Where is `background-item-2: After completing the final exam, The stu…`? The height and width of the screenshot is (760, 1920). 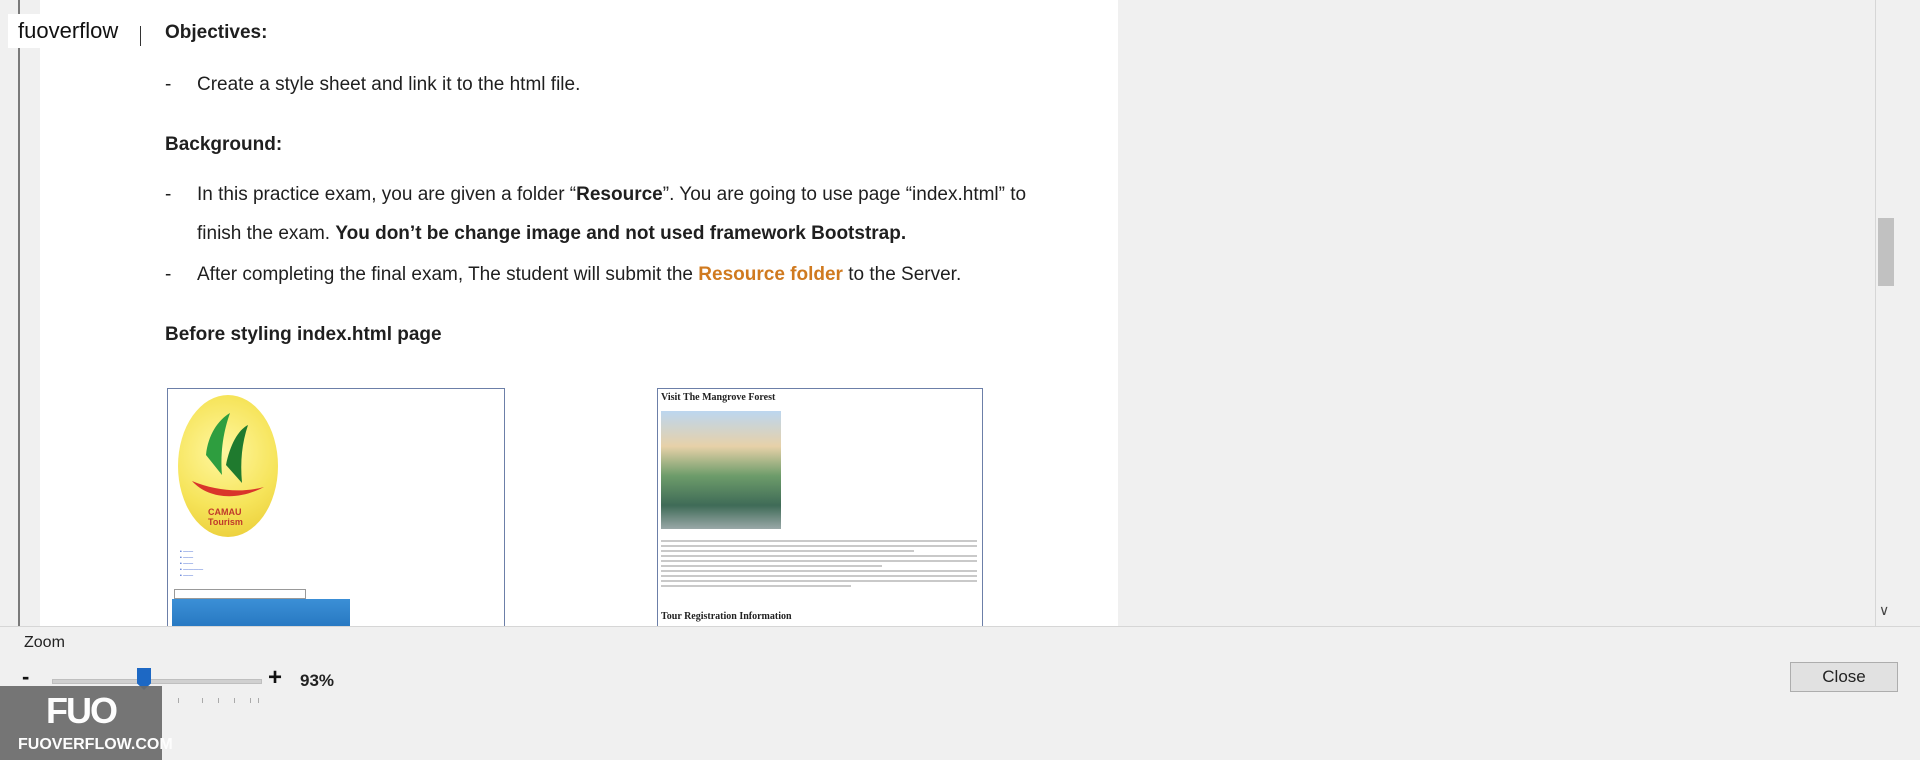
background-item-2: After completing the final exam, The stu… is located at coordinates (579, 275).